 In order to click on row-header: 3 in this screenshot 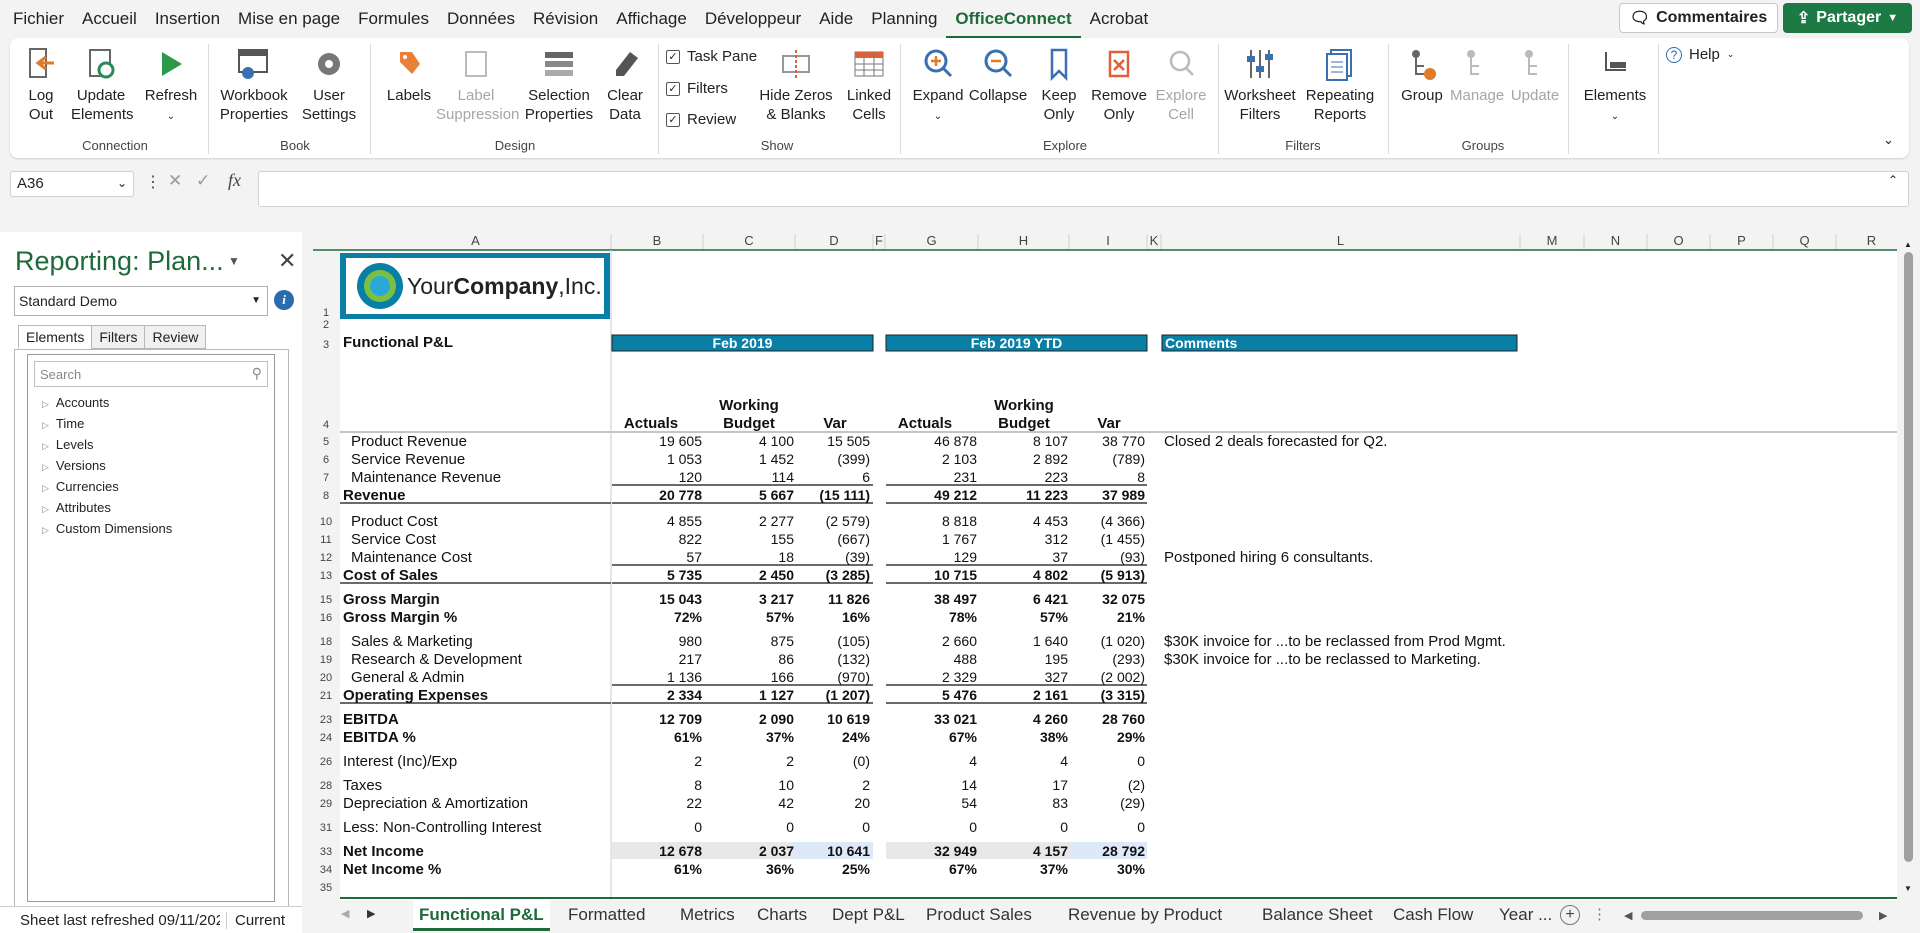, I will do `click(326, 345)`.